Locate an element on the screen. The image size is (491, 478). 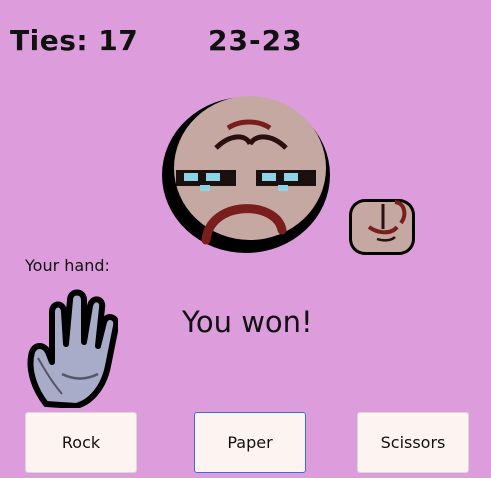
your-hand-label: Your hand: is located at coordinates (67, 265).